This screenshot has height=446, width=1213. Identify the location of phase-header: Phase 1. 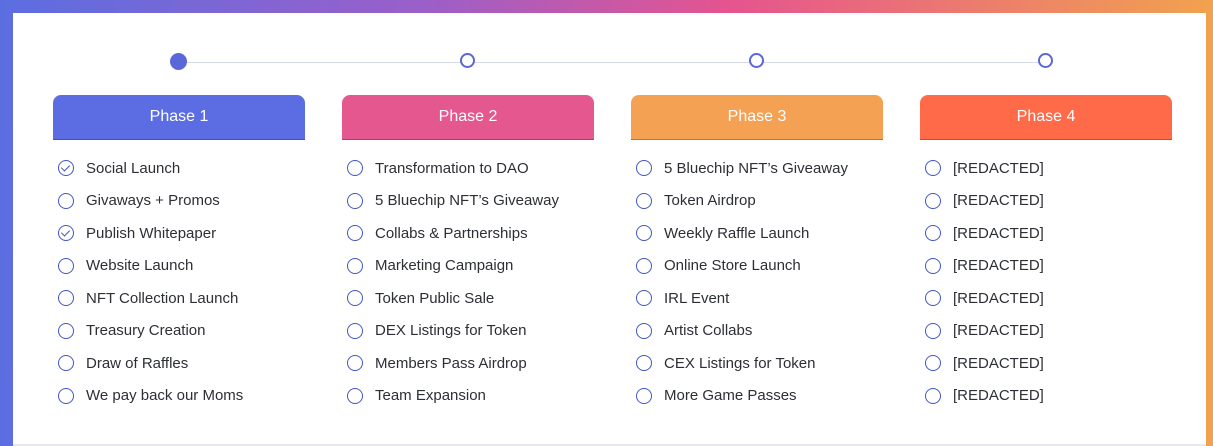
(179, 117).